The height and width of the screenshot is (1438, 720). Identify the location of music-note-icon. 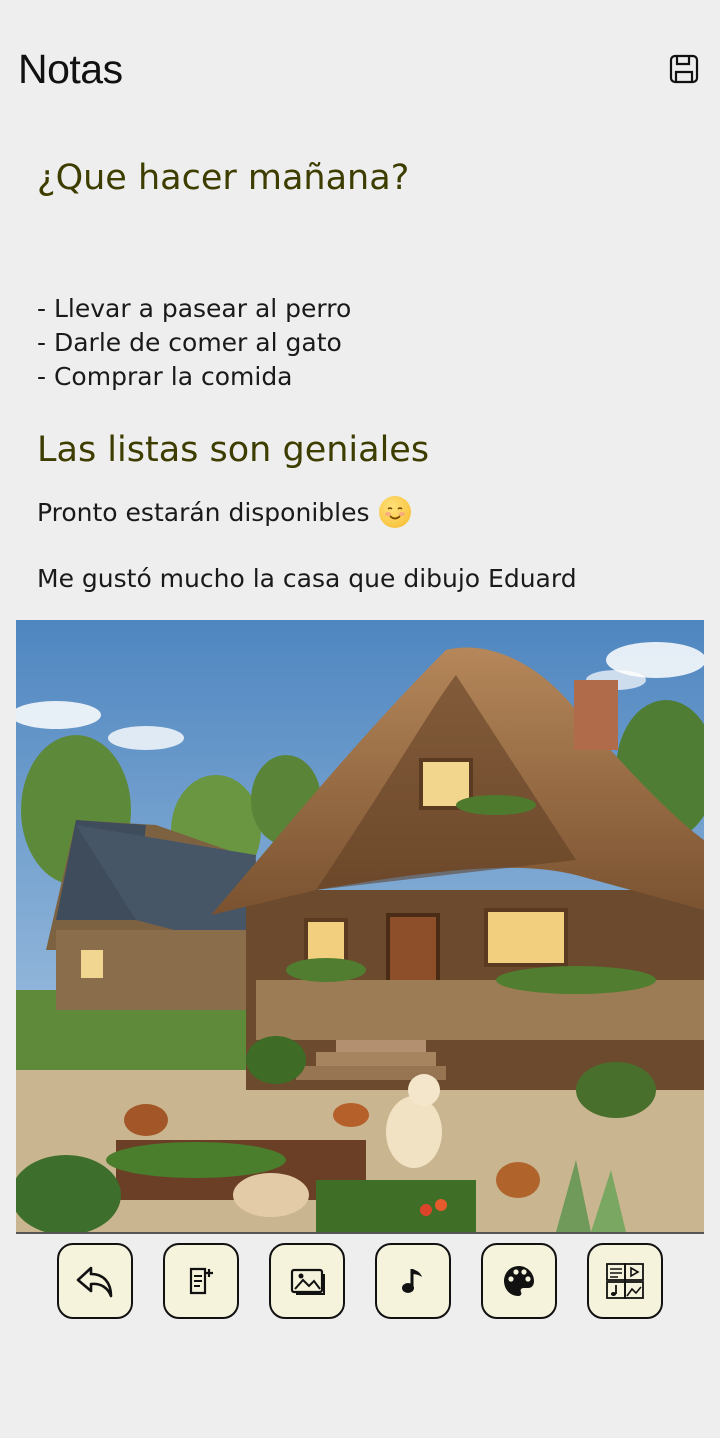
(412, 1281).